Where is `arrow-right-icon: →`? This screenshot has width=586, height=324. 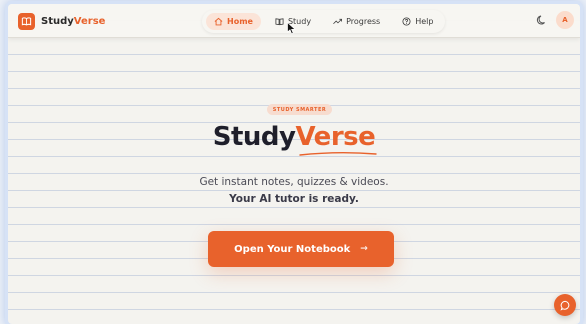 arrow-right-icon: → is located at coordinates (364, 249).